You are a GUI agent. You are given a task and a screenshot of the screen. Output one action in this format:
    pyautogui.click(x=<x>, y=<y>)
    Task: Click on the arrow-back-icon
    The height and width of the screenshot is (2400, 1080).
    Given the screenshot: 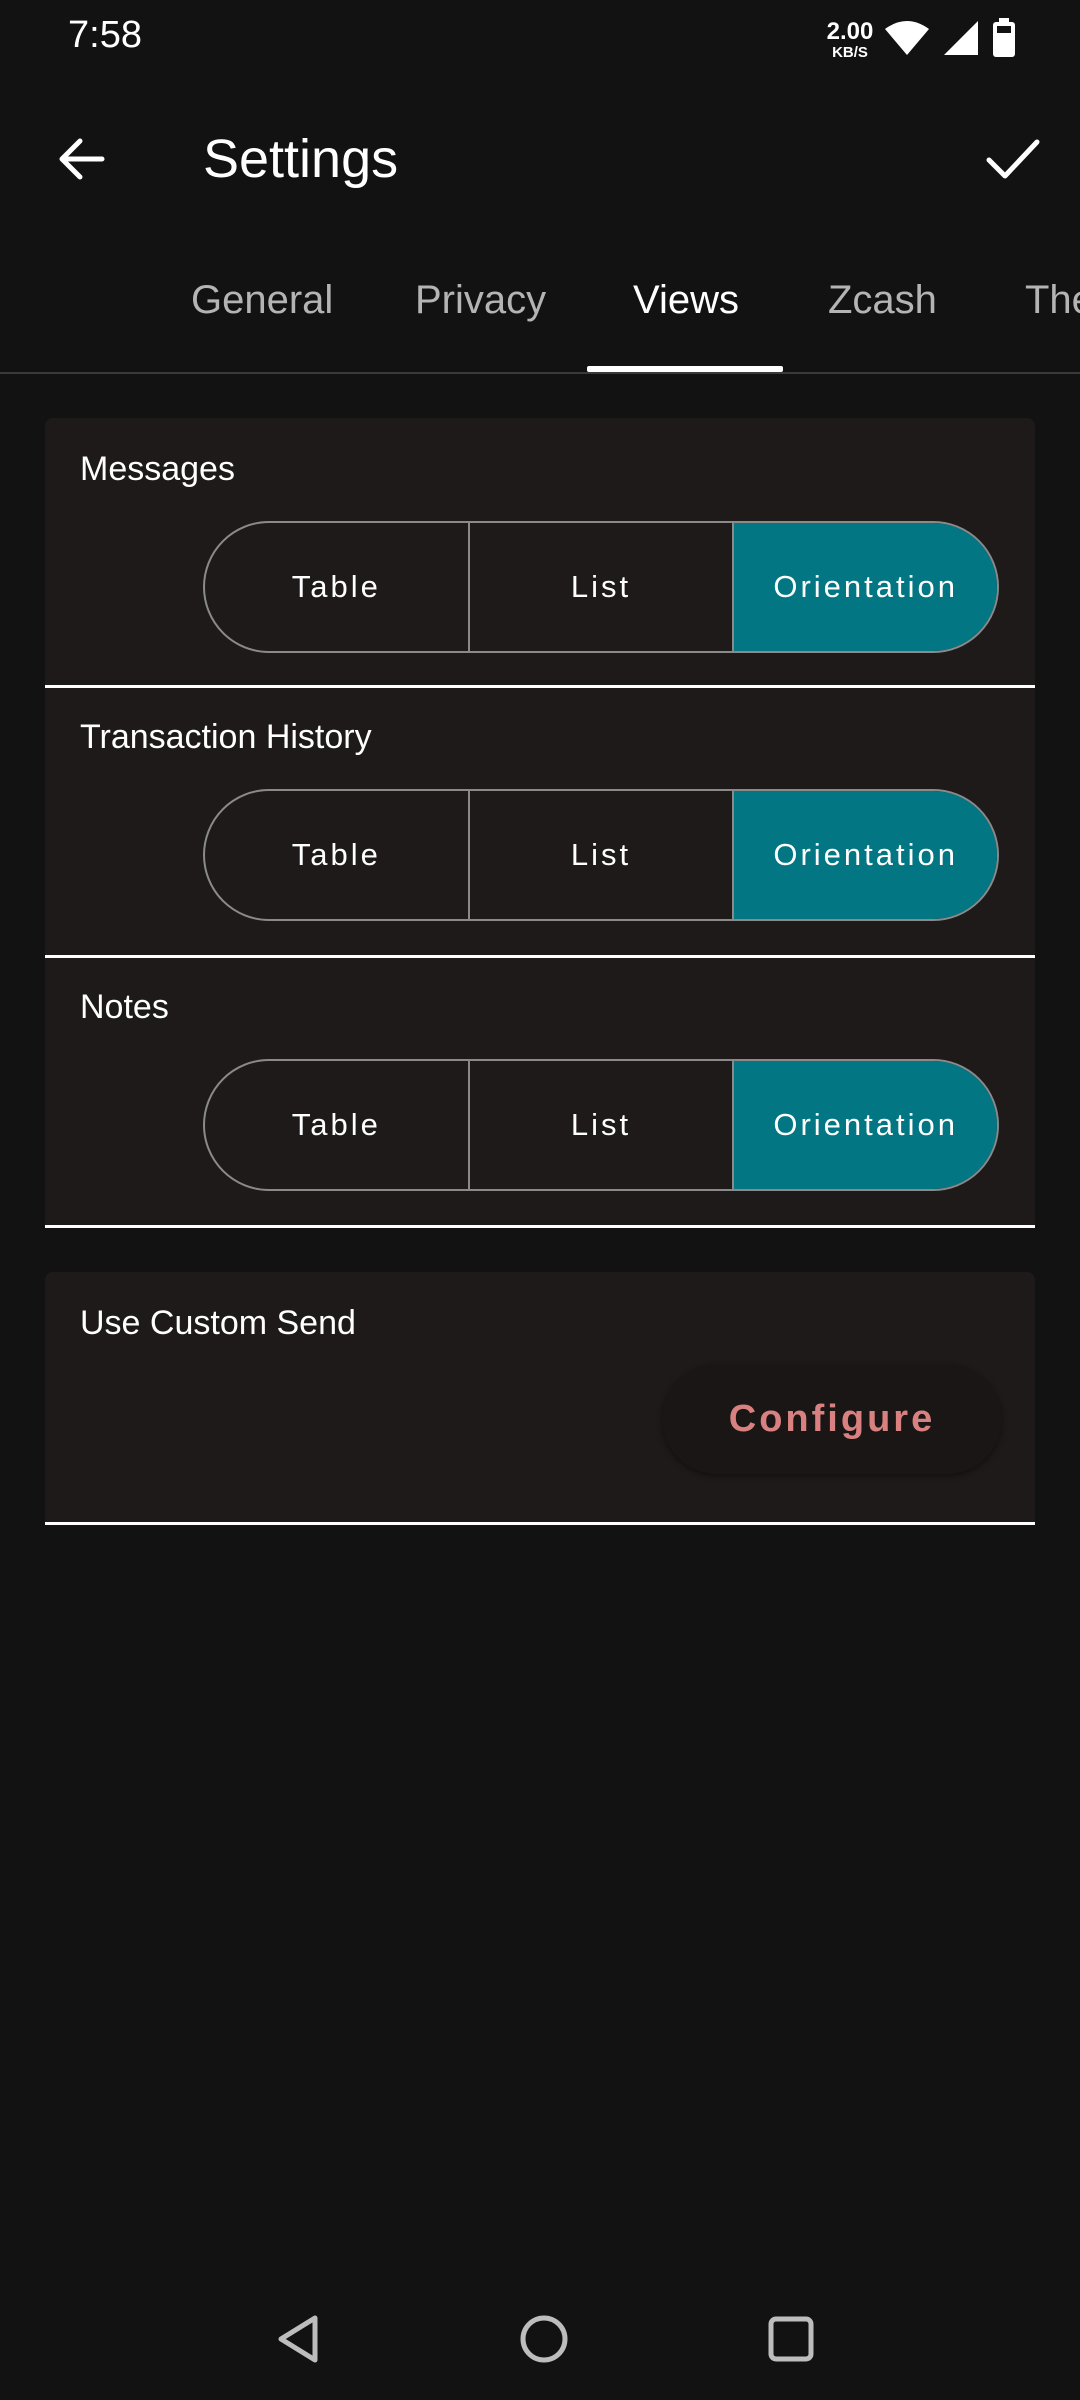 What is the action you would take?
    pyautogui.click(x=81, y=161)
    